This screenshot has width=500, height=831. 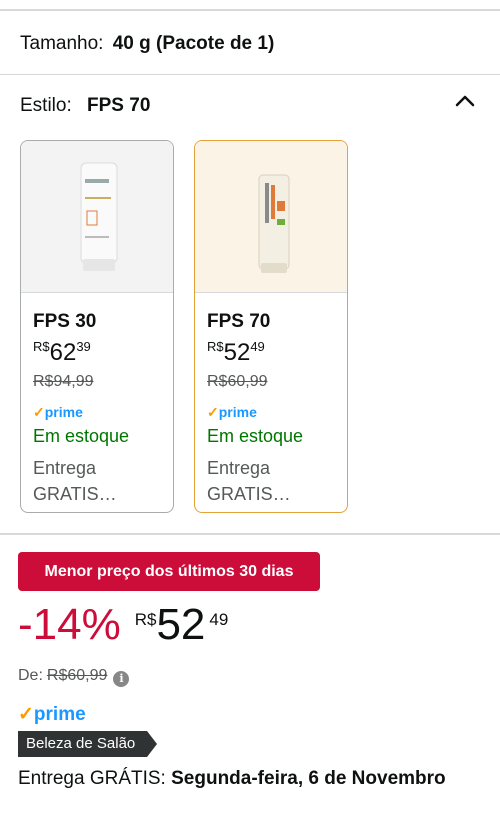 I want to click on size-label: Tamanho:, so click(x=62, y=43).